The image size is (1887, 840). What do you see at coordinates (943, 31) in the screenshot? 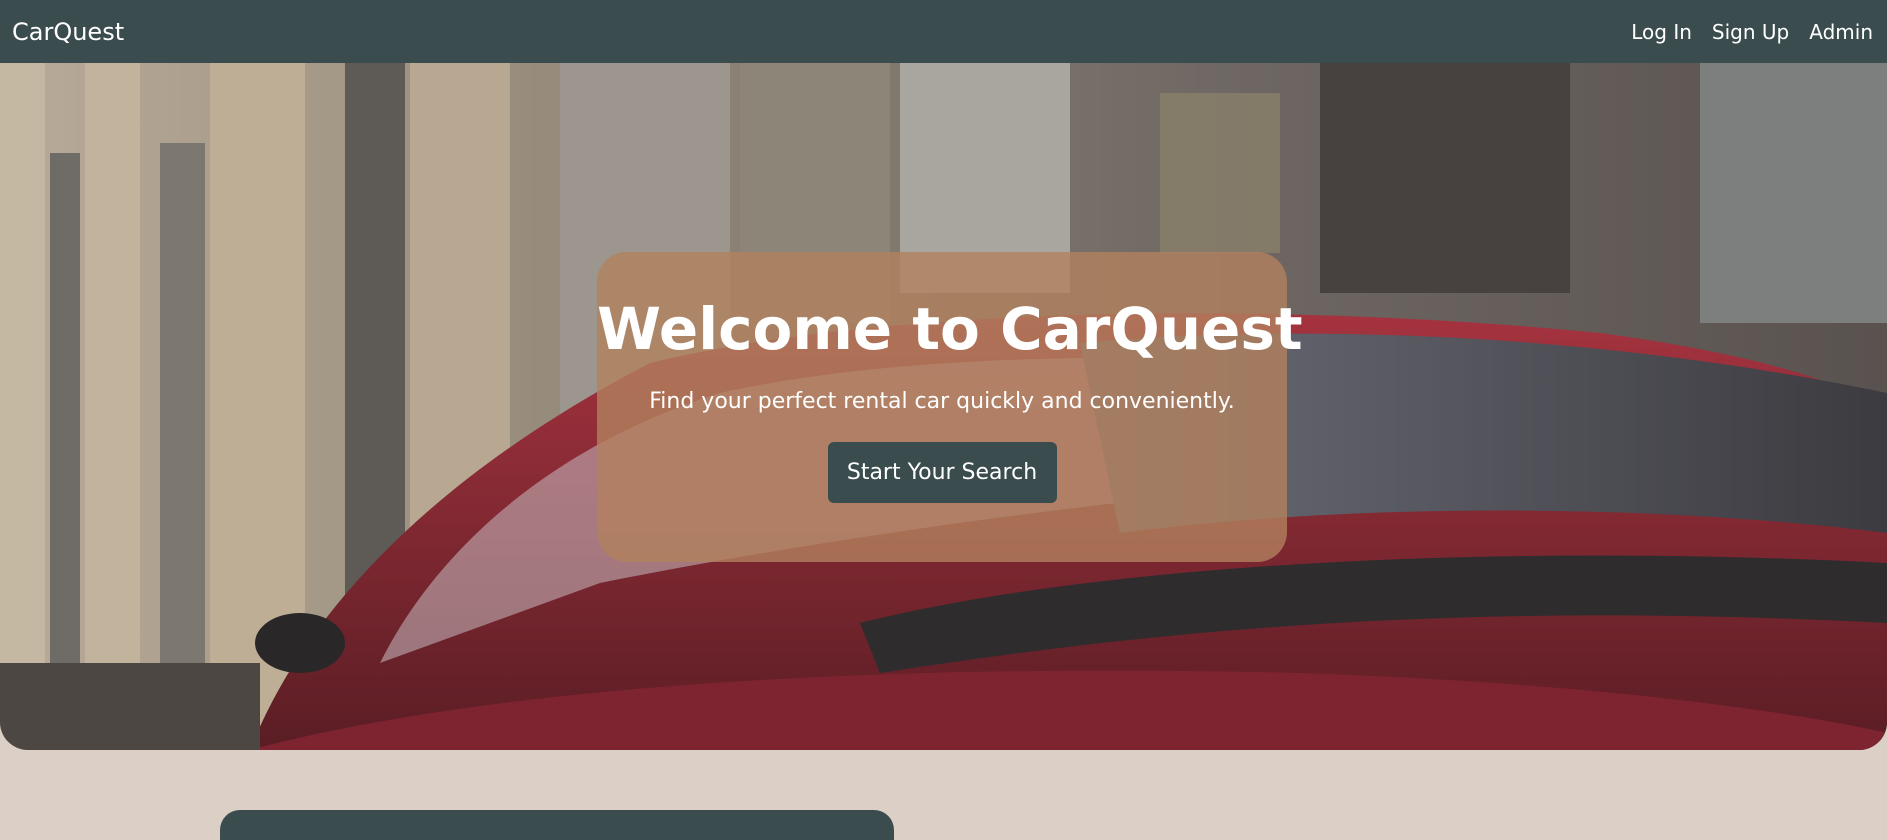
I see `top-navbar: CarQuest Log In Sign Up Admin` at bounding box center [943, 31].